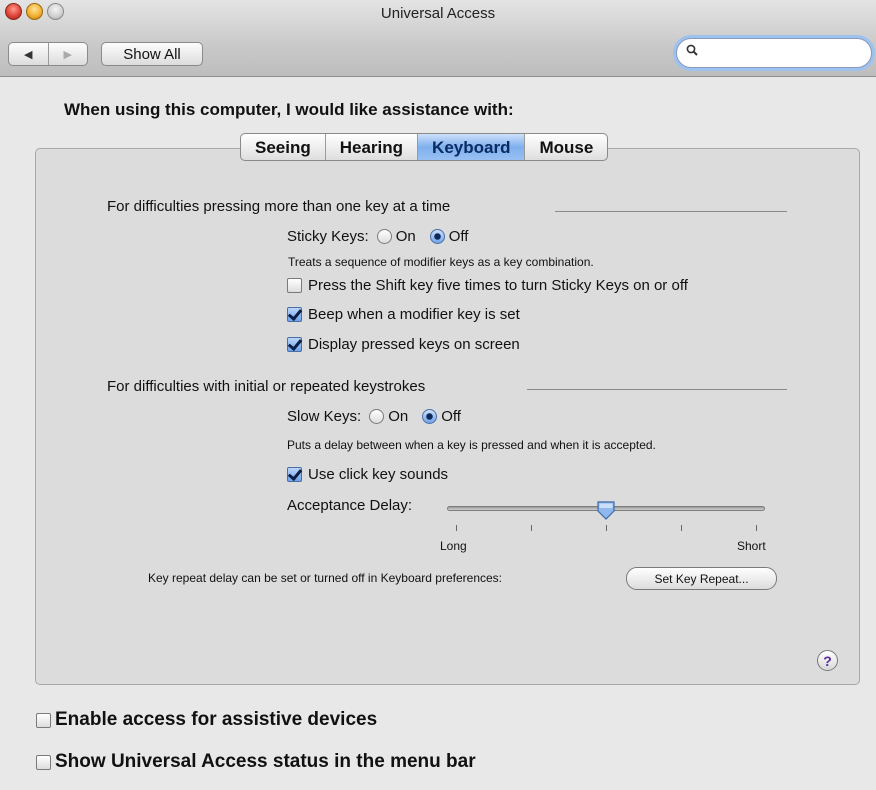 The width and height of the screenshot is (876, 790). I want to click on back-arrow-icon: ◀, so click(28, 54).